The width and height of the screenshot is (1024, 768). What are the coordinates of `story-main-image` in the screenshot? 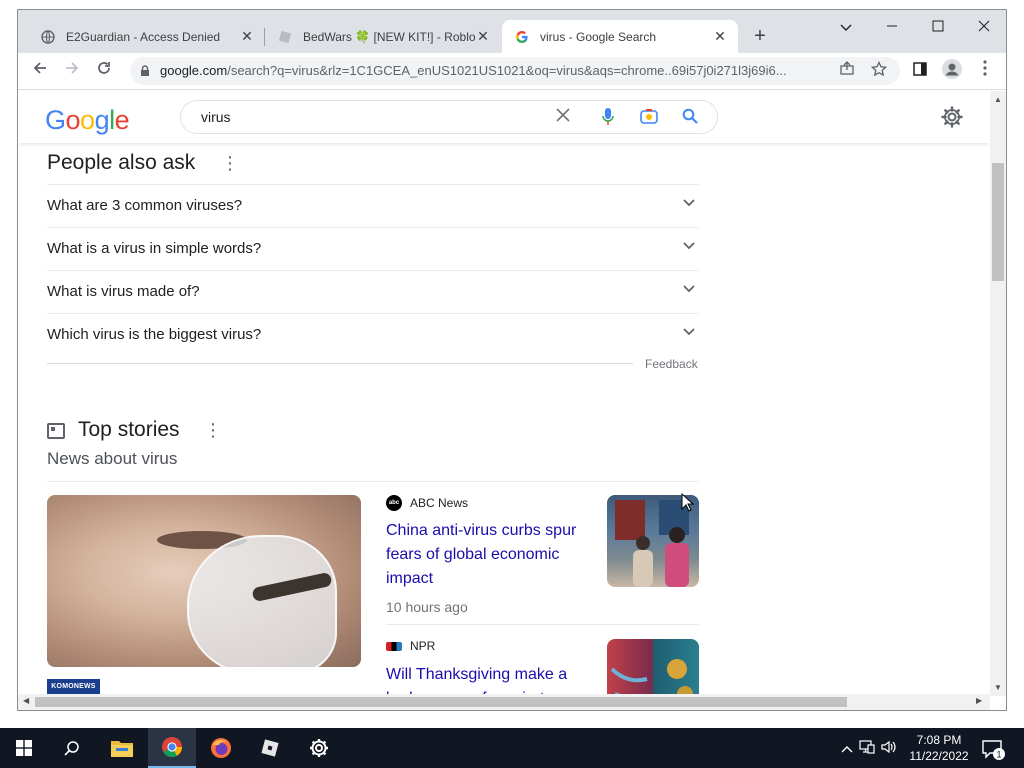 It's located at (204, 581).